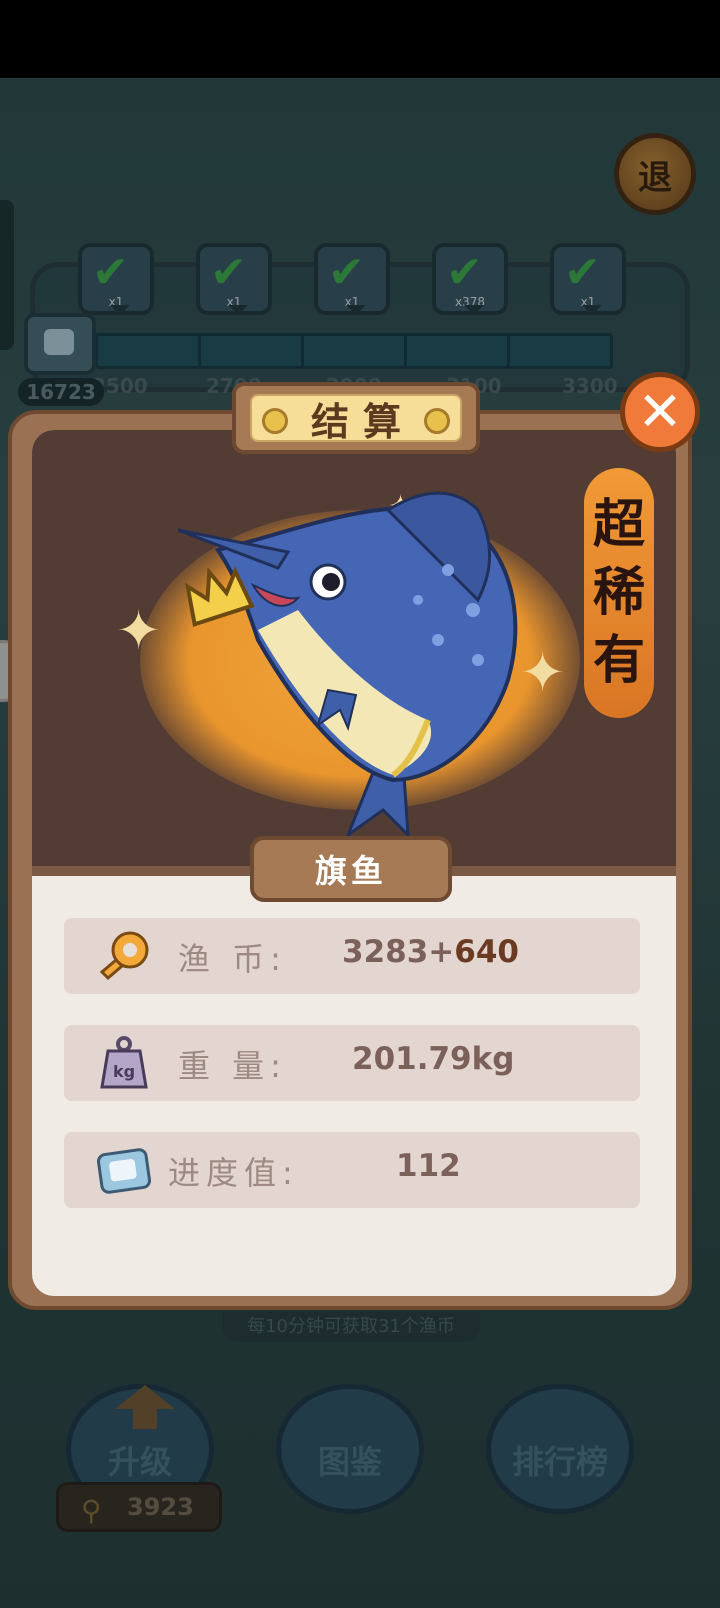 Image resolution: width=720 pixels, height=1608 pixels. I want to click on fish-coin-icon, so click(124, 956).